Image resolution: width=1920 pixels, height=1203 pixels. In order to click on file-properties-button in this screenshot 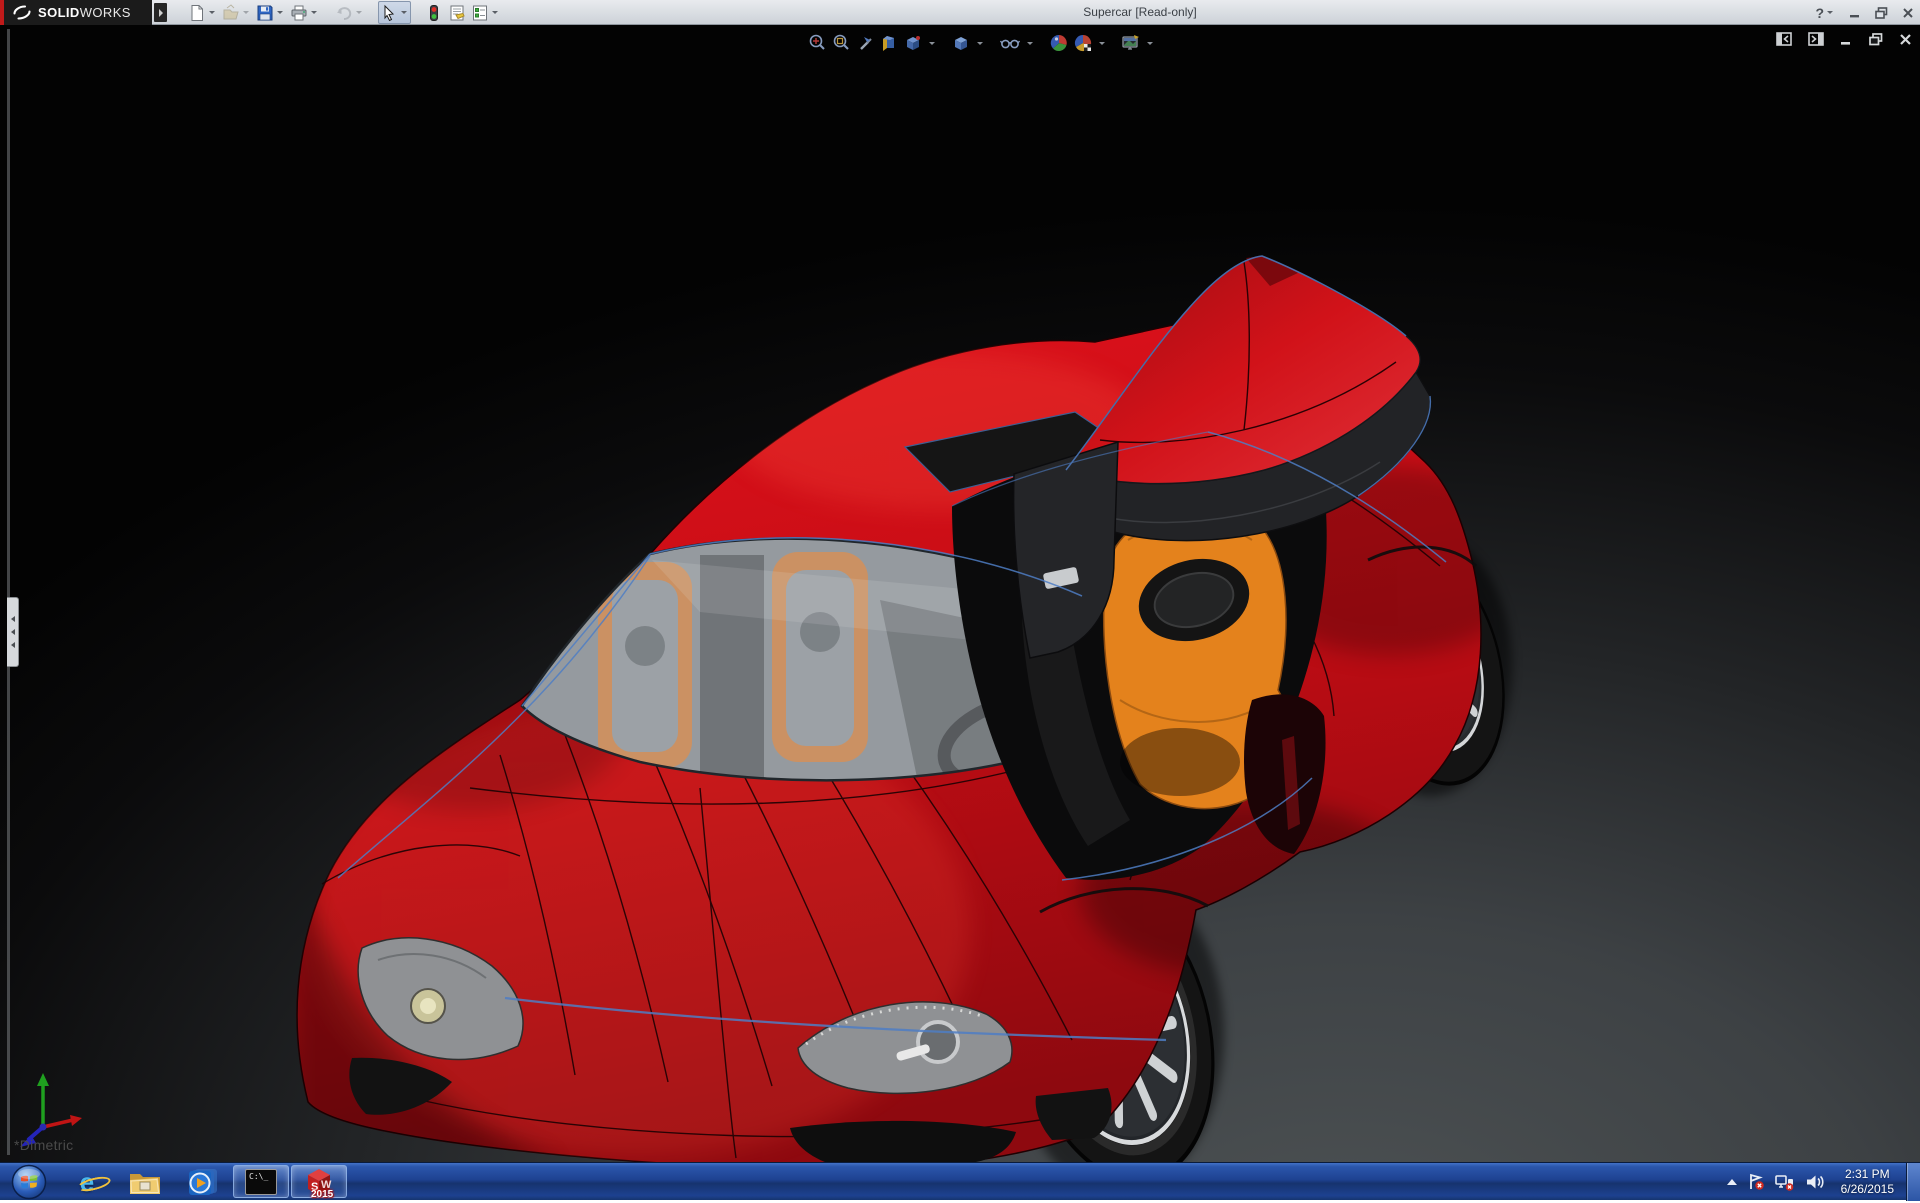, I will do `click(457, 12)`.